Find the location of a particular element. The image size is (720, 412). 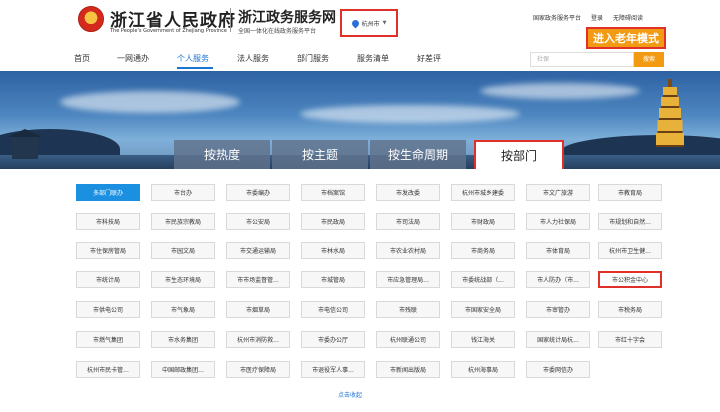

dept-button: 市委网信办 is located at coordinates (558, 369).